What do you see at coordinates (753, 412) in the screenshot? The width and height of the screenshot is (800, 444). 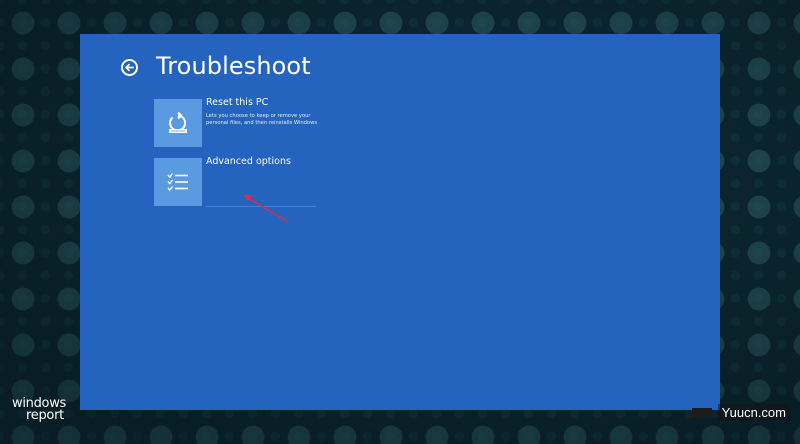 I see `watermark-text: Yuucn.com` at bounding box center [753, 412].